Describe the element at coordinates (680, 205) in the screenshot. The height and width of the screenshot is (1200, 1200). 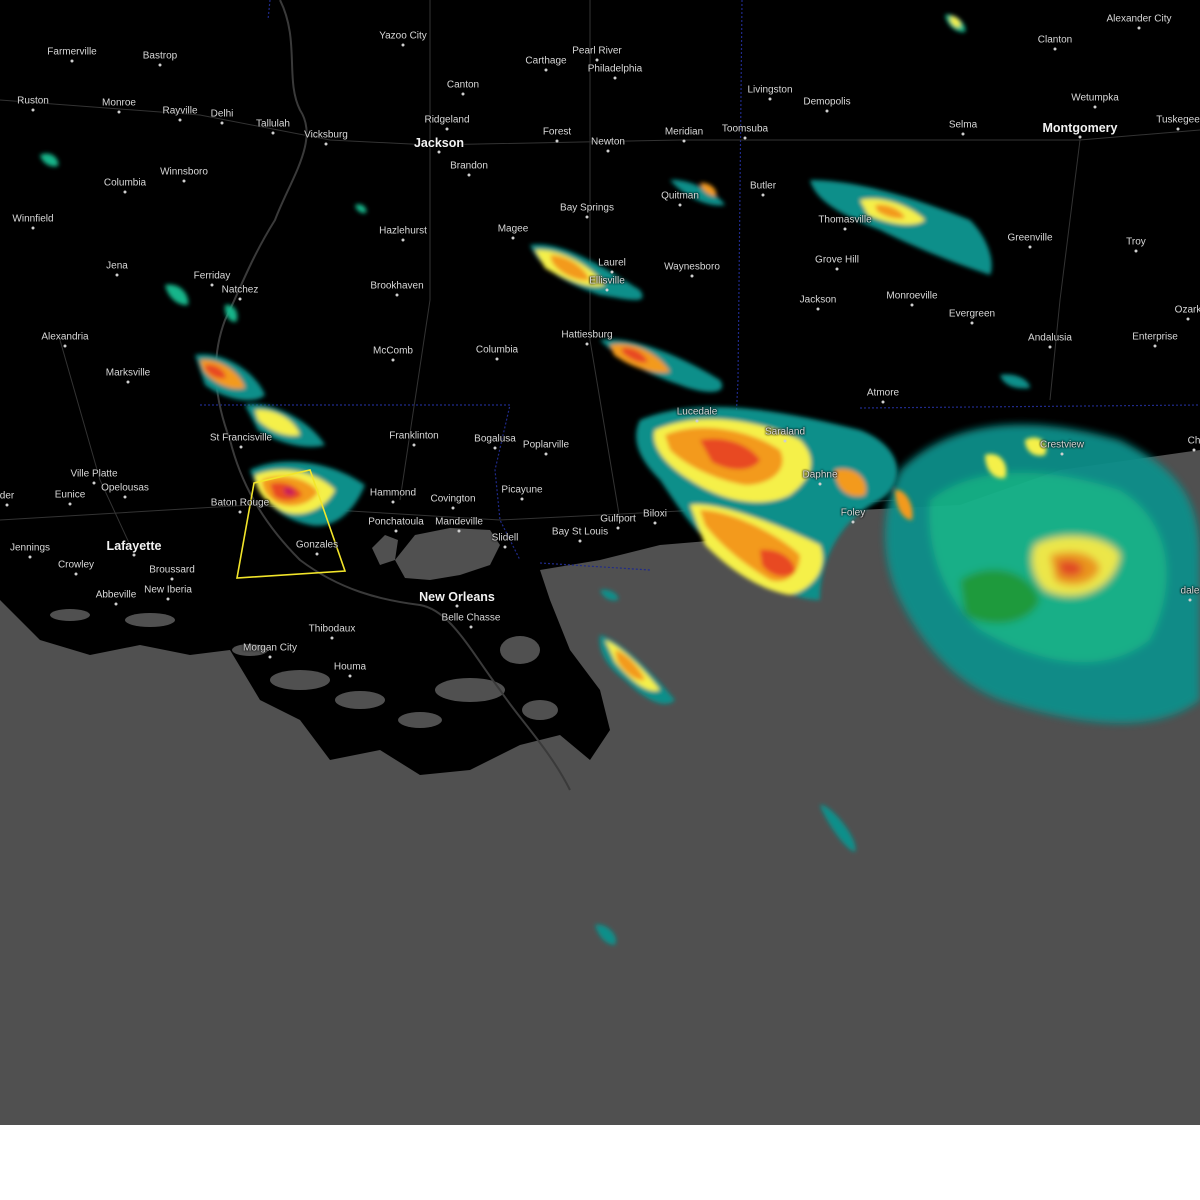
I see `city-marker-quitman` at that location.